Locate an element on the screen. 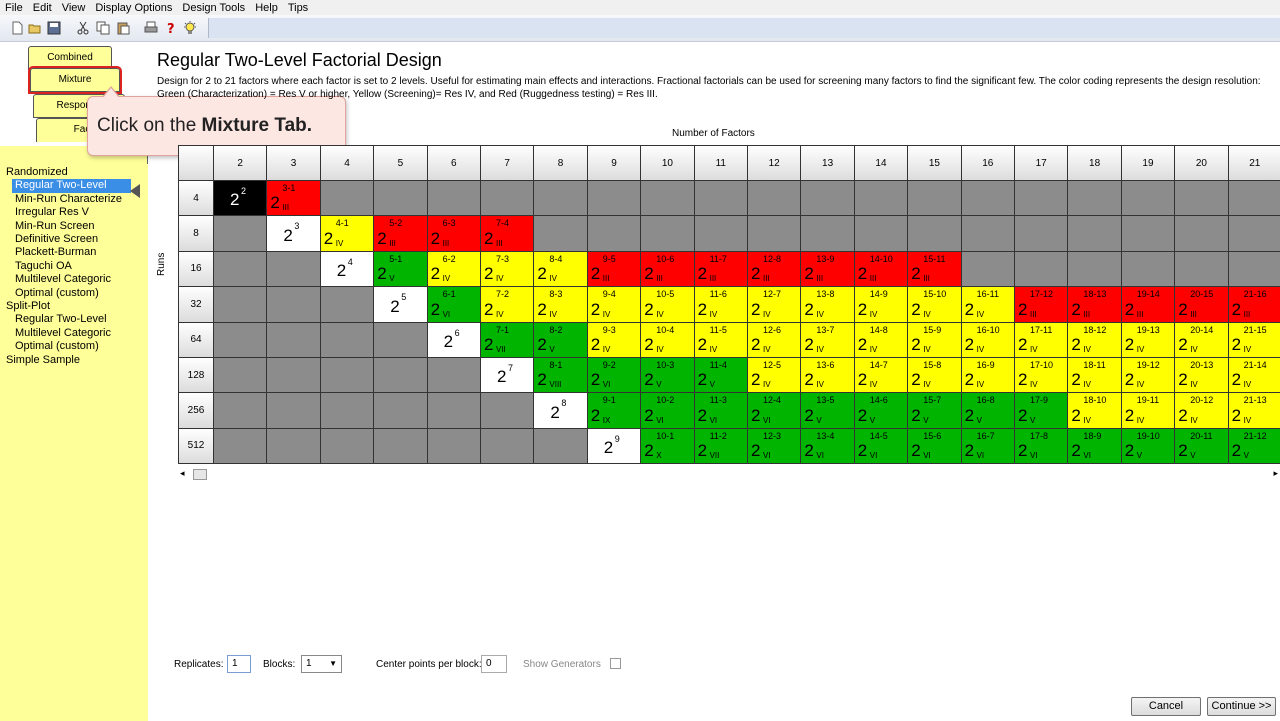 The image size is (1280, 721). print-icon is located at coordinates (151, 28).